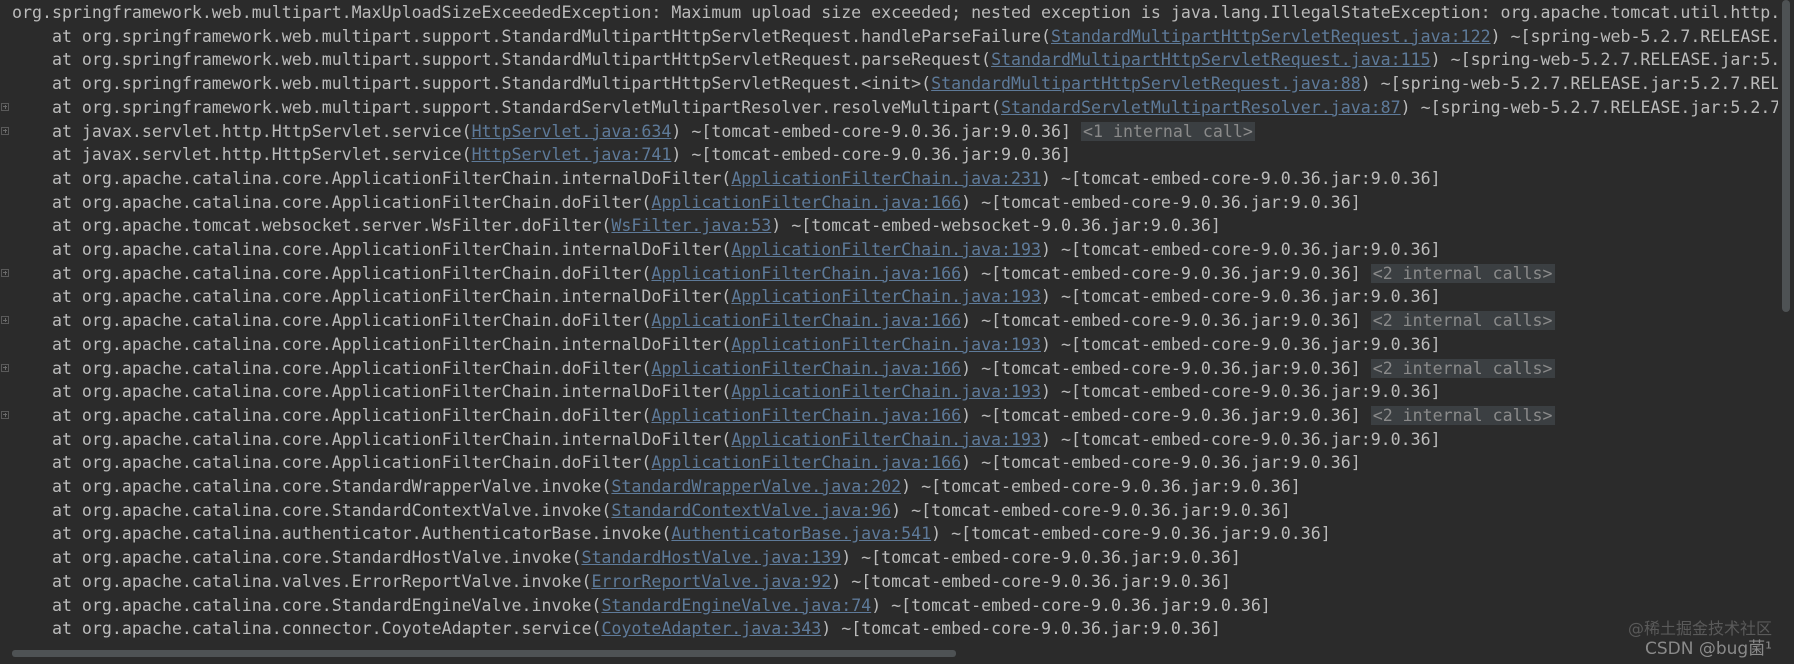 This screenshot has width=1794, height=664. What do you see at coordinates (711, 628) in the screenshot?
I see `source-link: CoyoteAdapter.java:343` at bounding box center [711, 628].